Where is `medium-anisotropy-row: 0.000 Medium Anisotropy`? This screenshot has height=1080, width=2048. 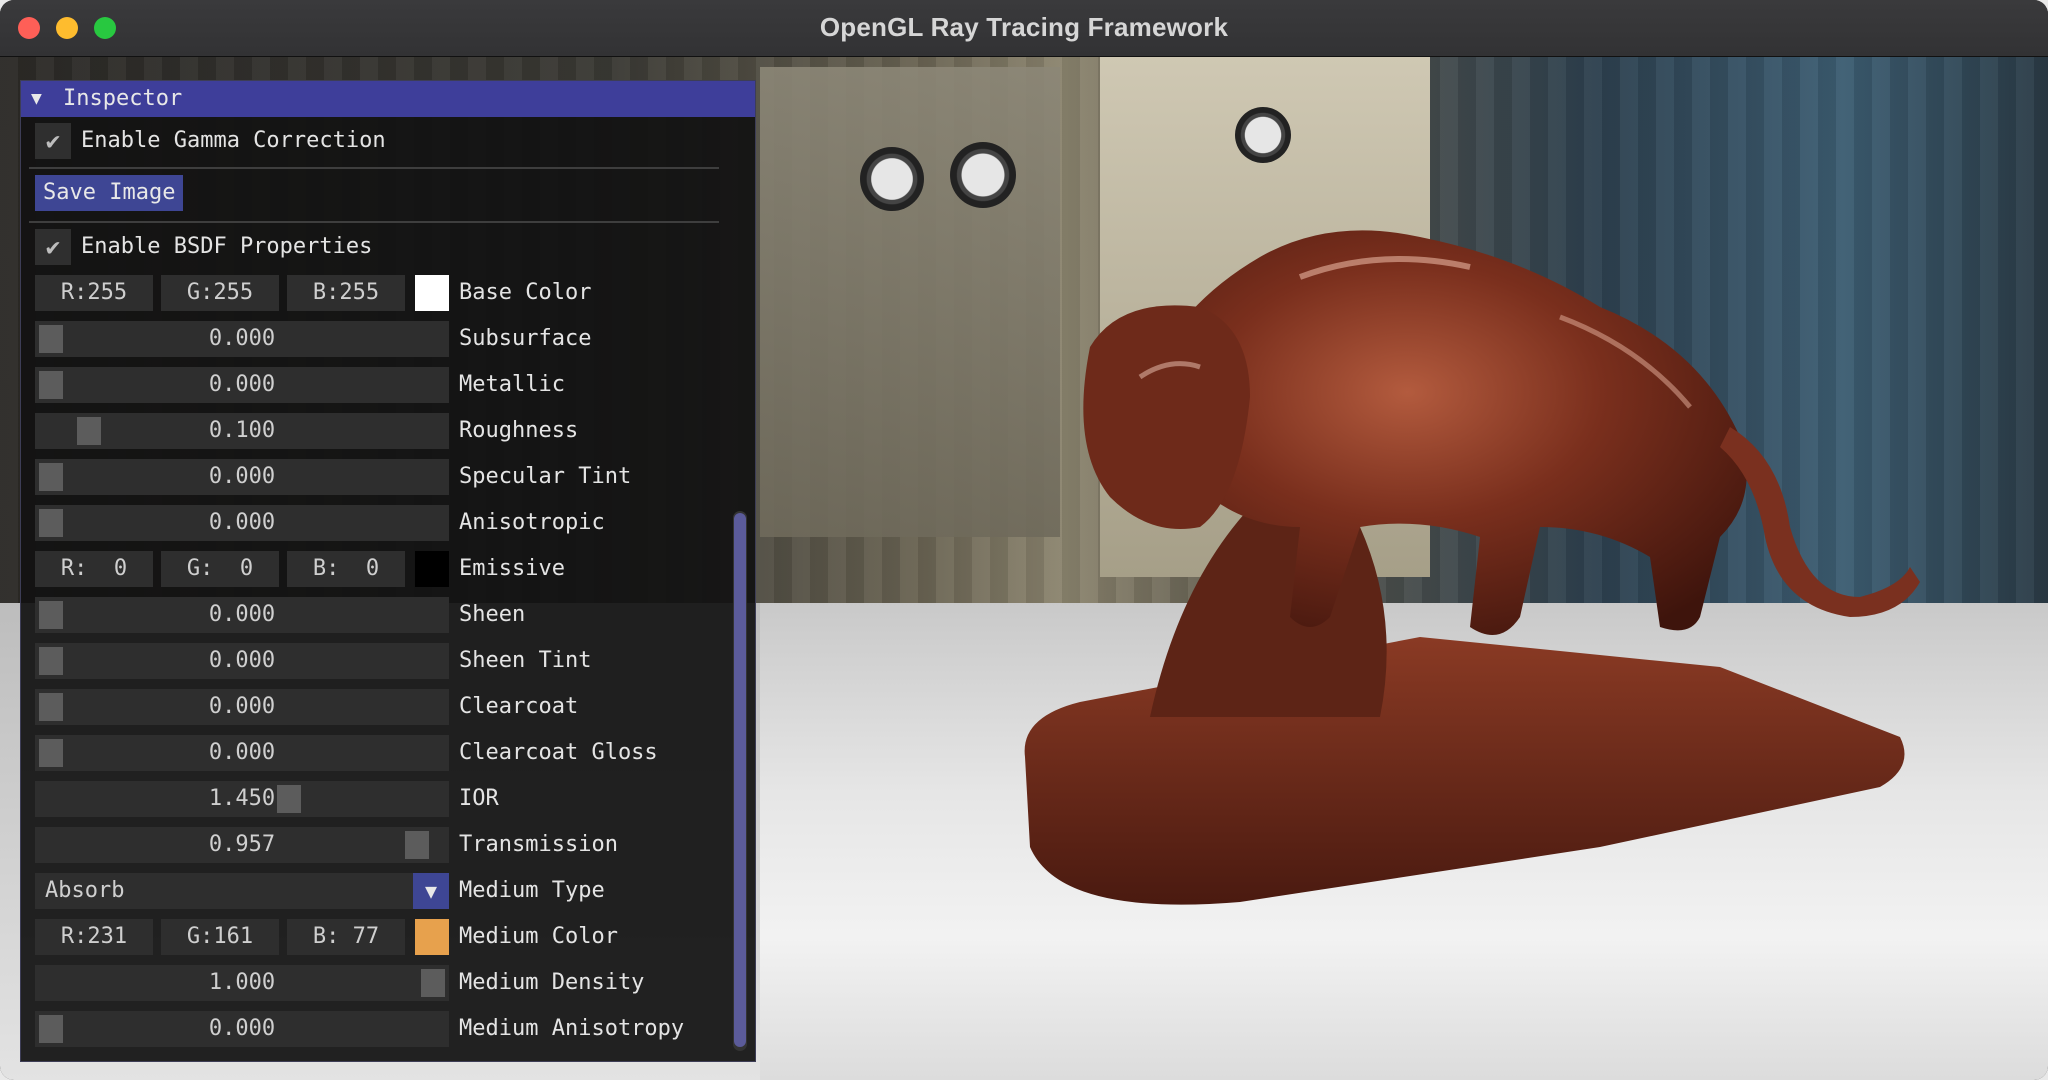
medium-anisotropy-row: 0.000 Medium Anisotropy is located at coordinates (380, 1030).